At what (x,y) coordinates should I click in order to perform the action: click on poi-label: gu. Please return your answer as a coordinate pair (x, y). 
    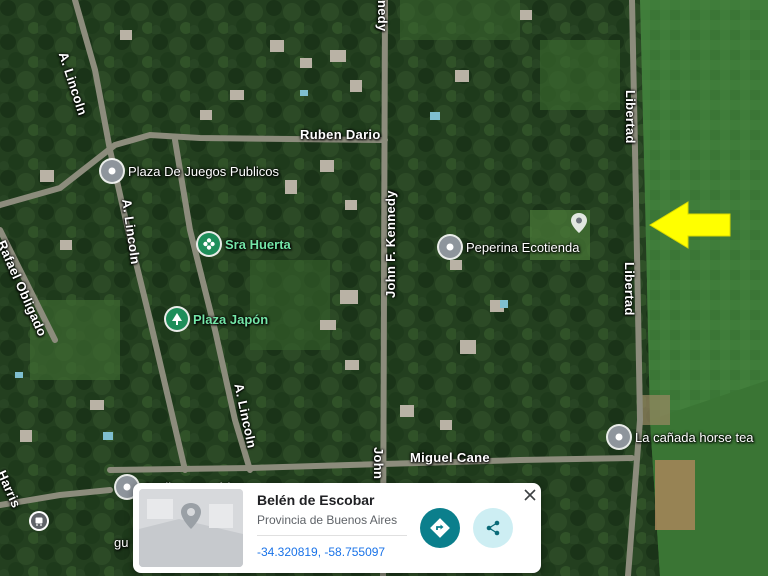
    Looking at the image, I should click on (121, 542).